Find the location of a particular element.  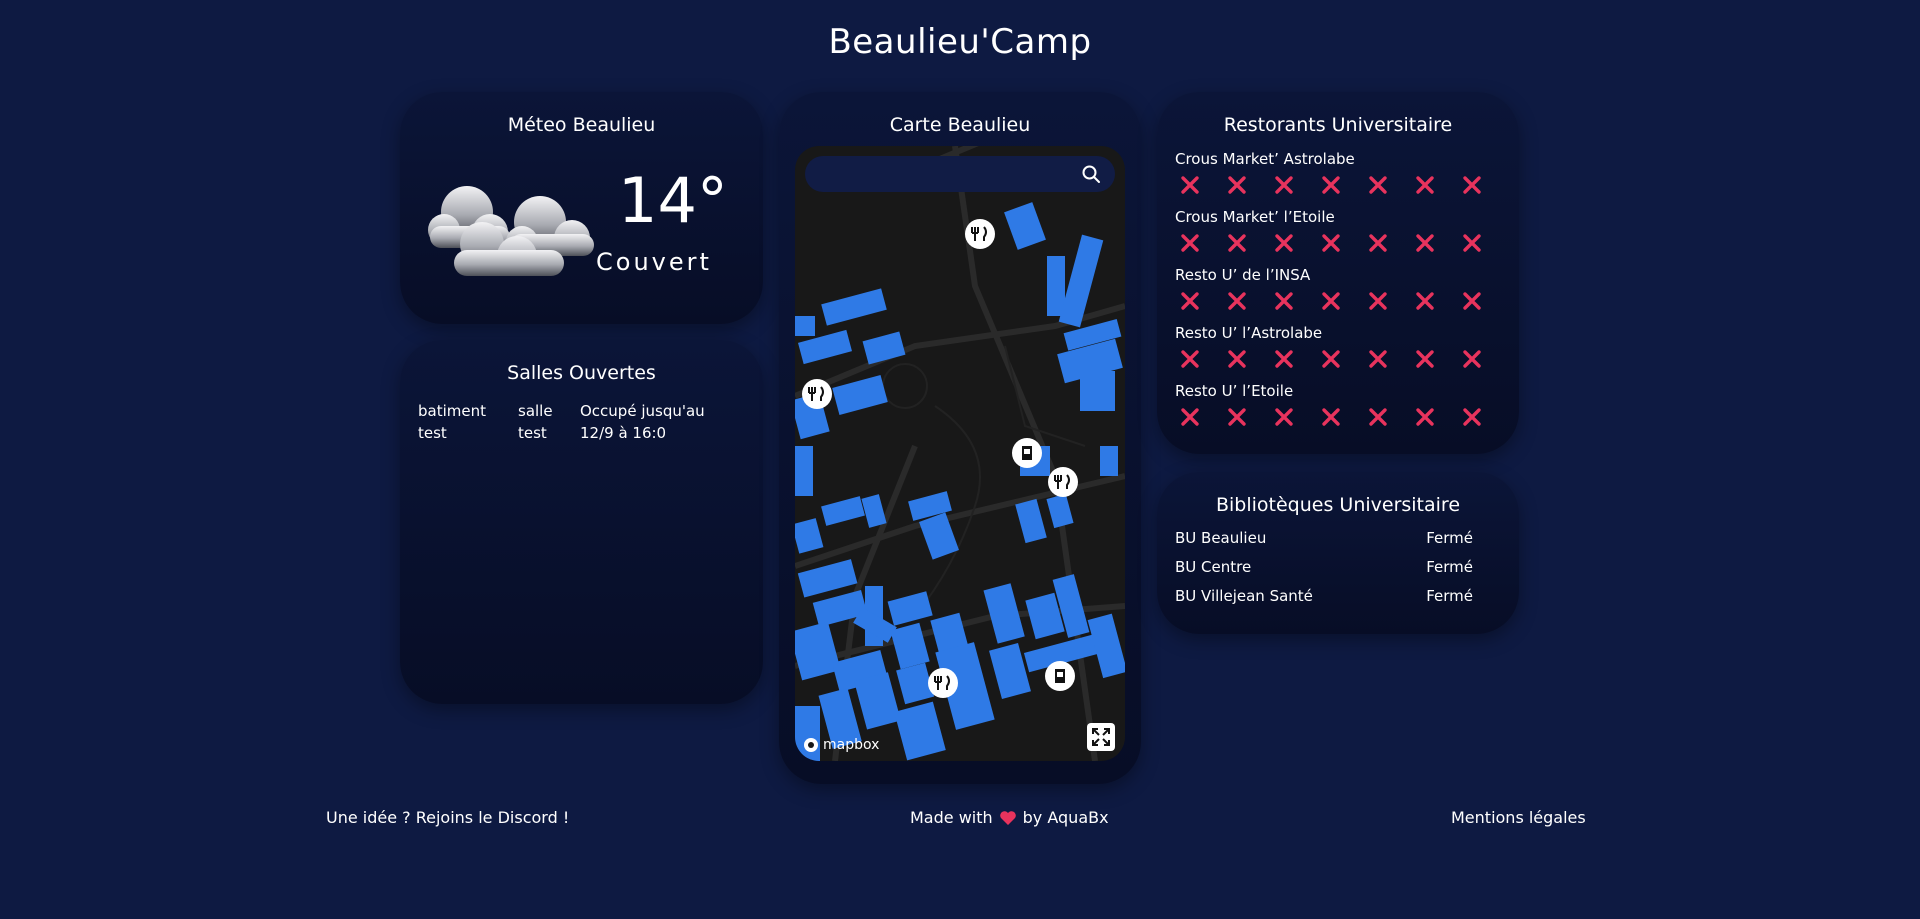

map-canvas is located at coordinates (960, 453).